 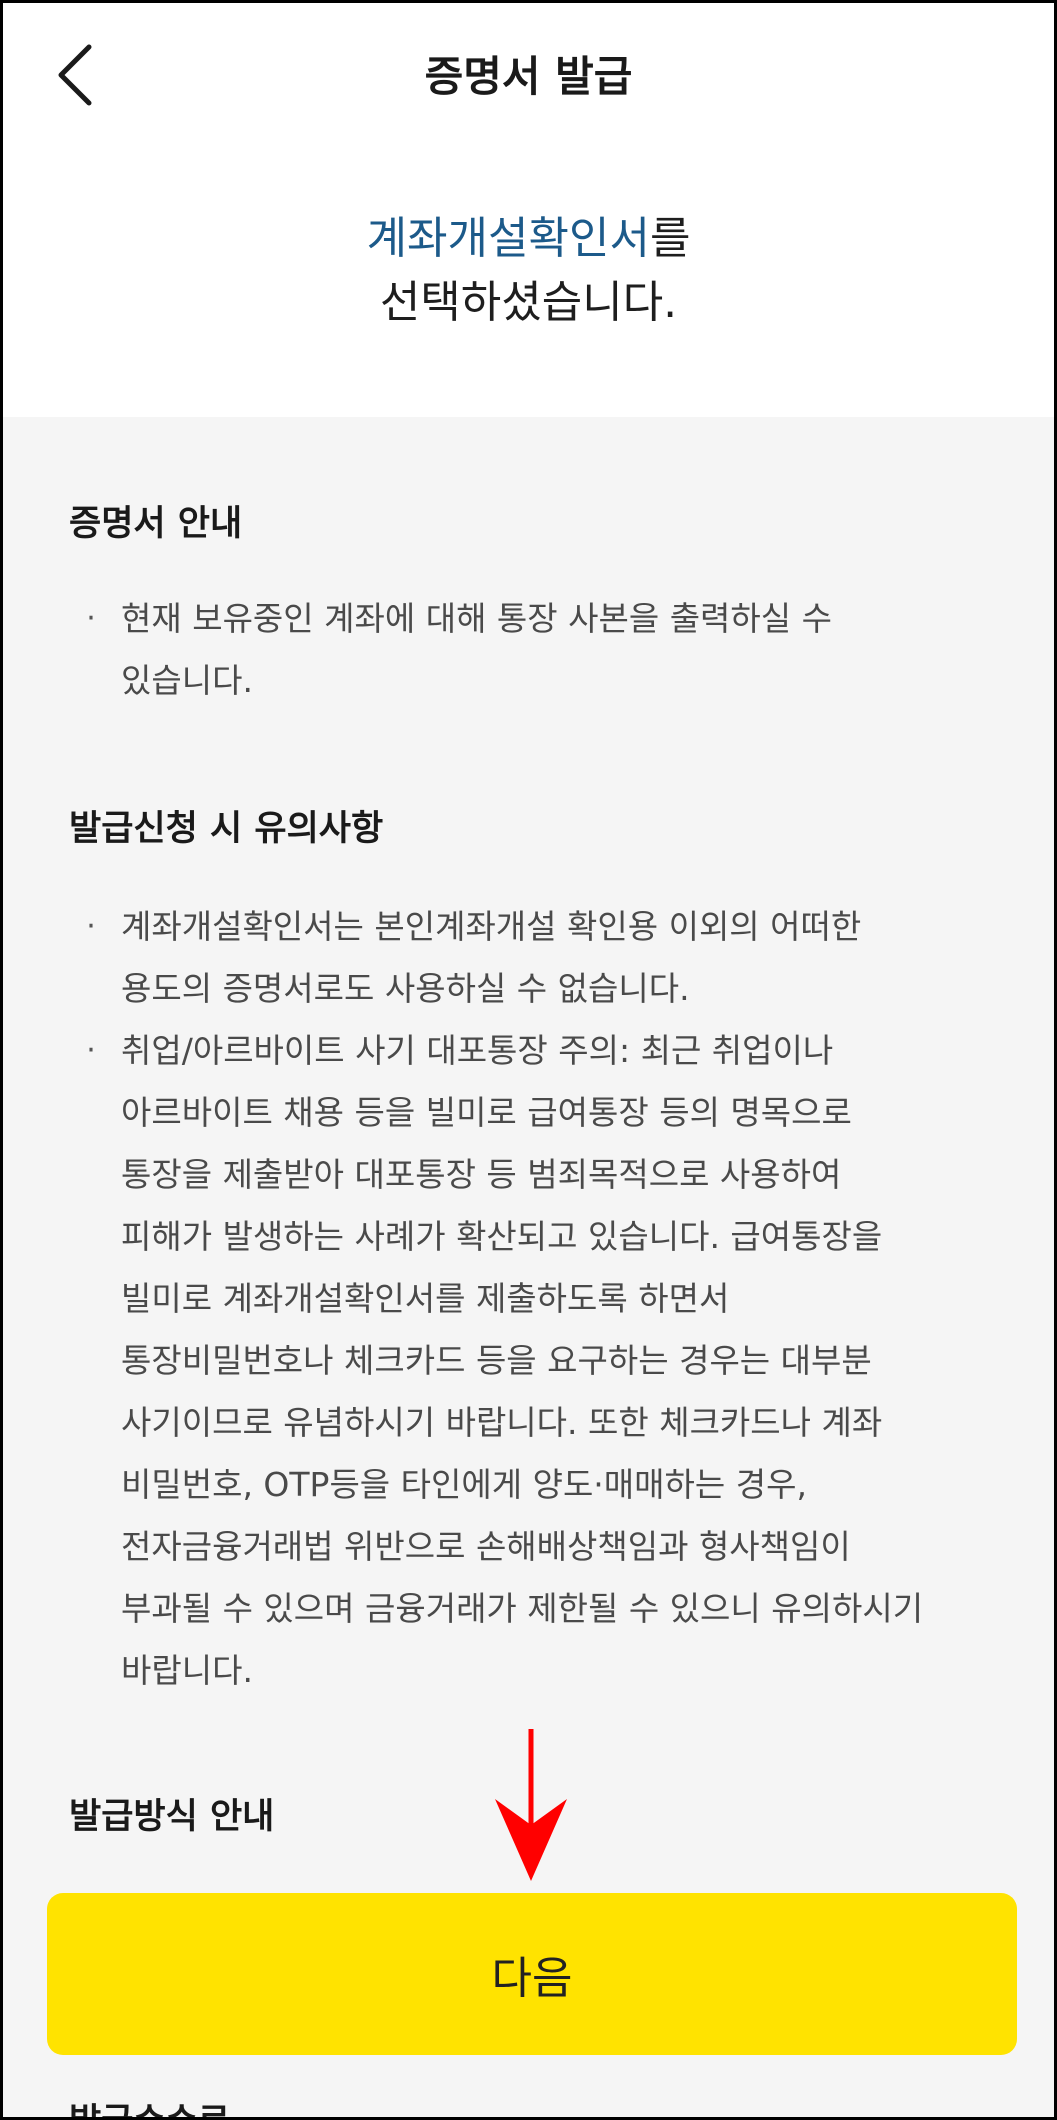 I want to click on section-title-caution: 발급신청 시 유의사항, so click(x=226, y=829).